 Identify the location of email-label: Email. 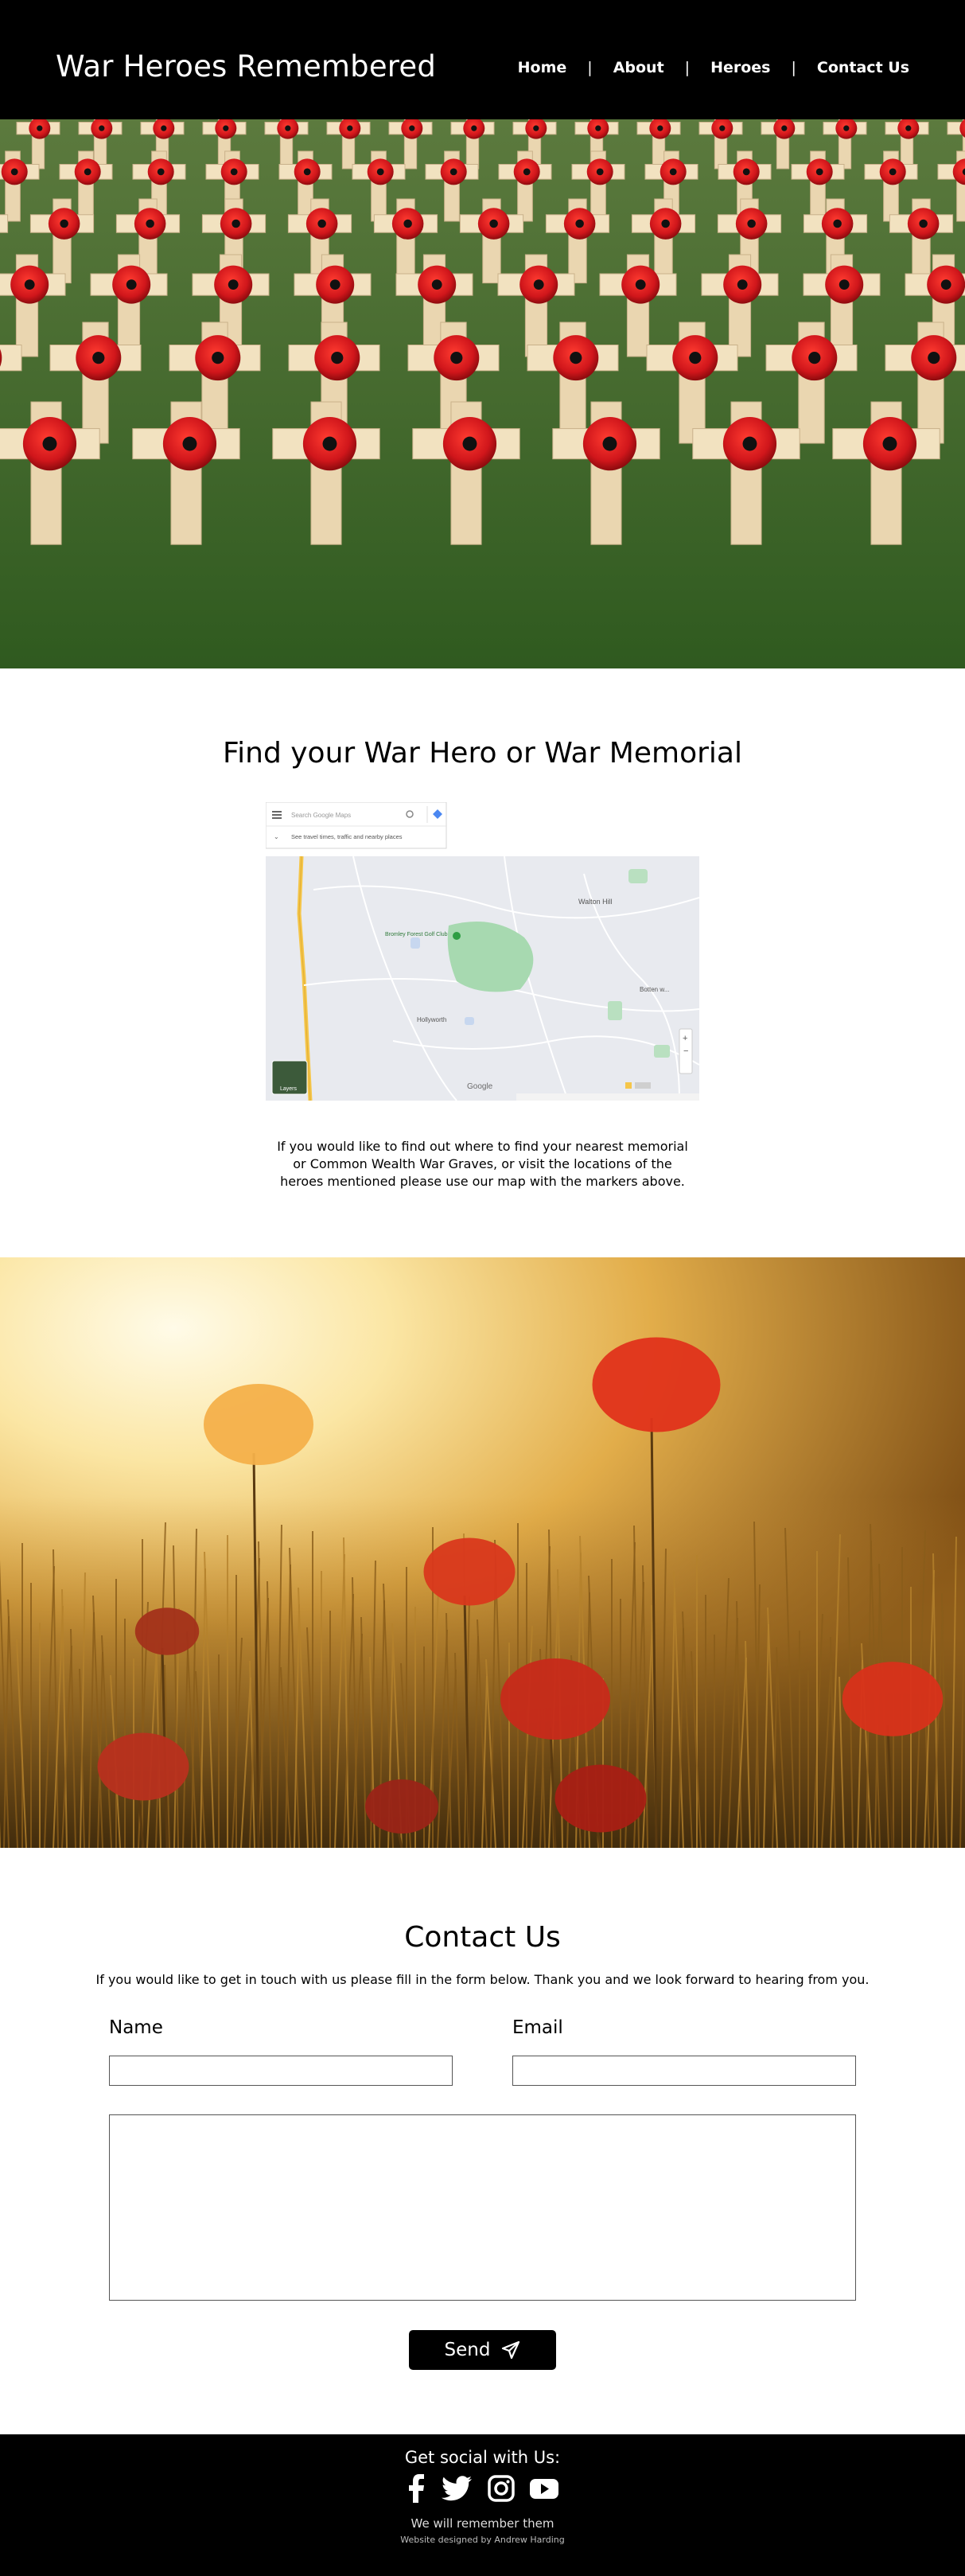
(537, 2027).